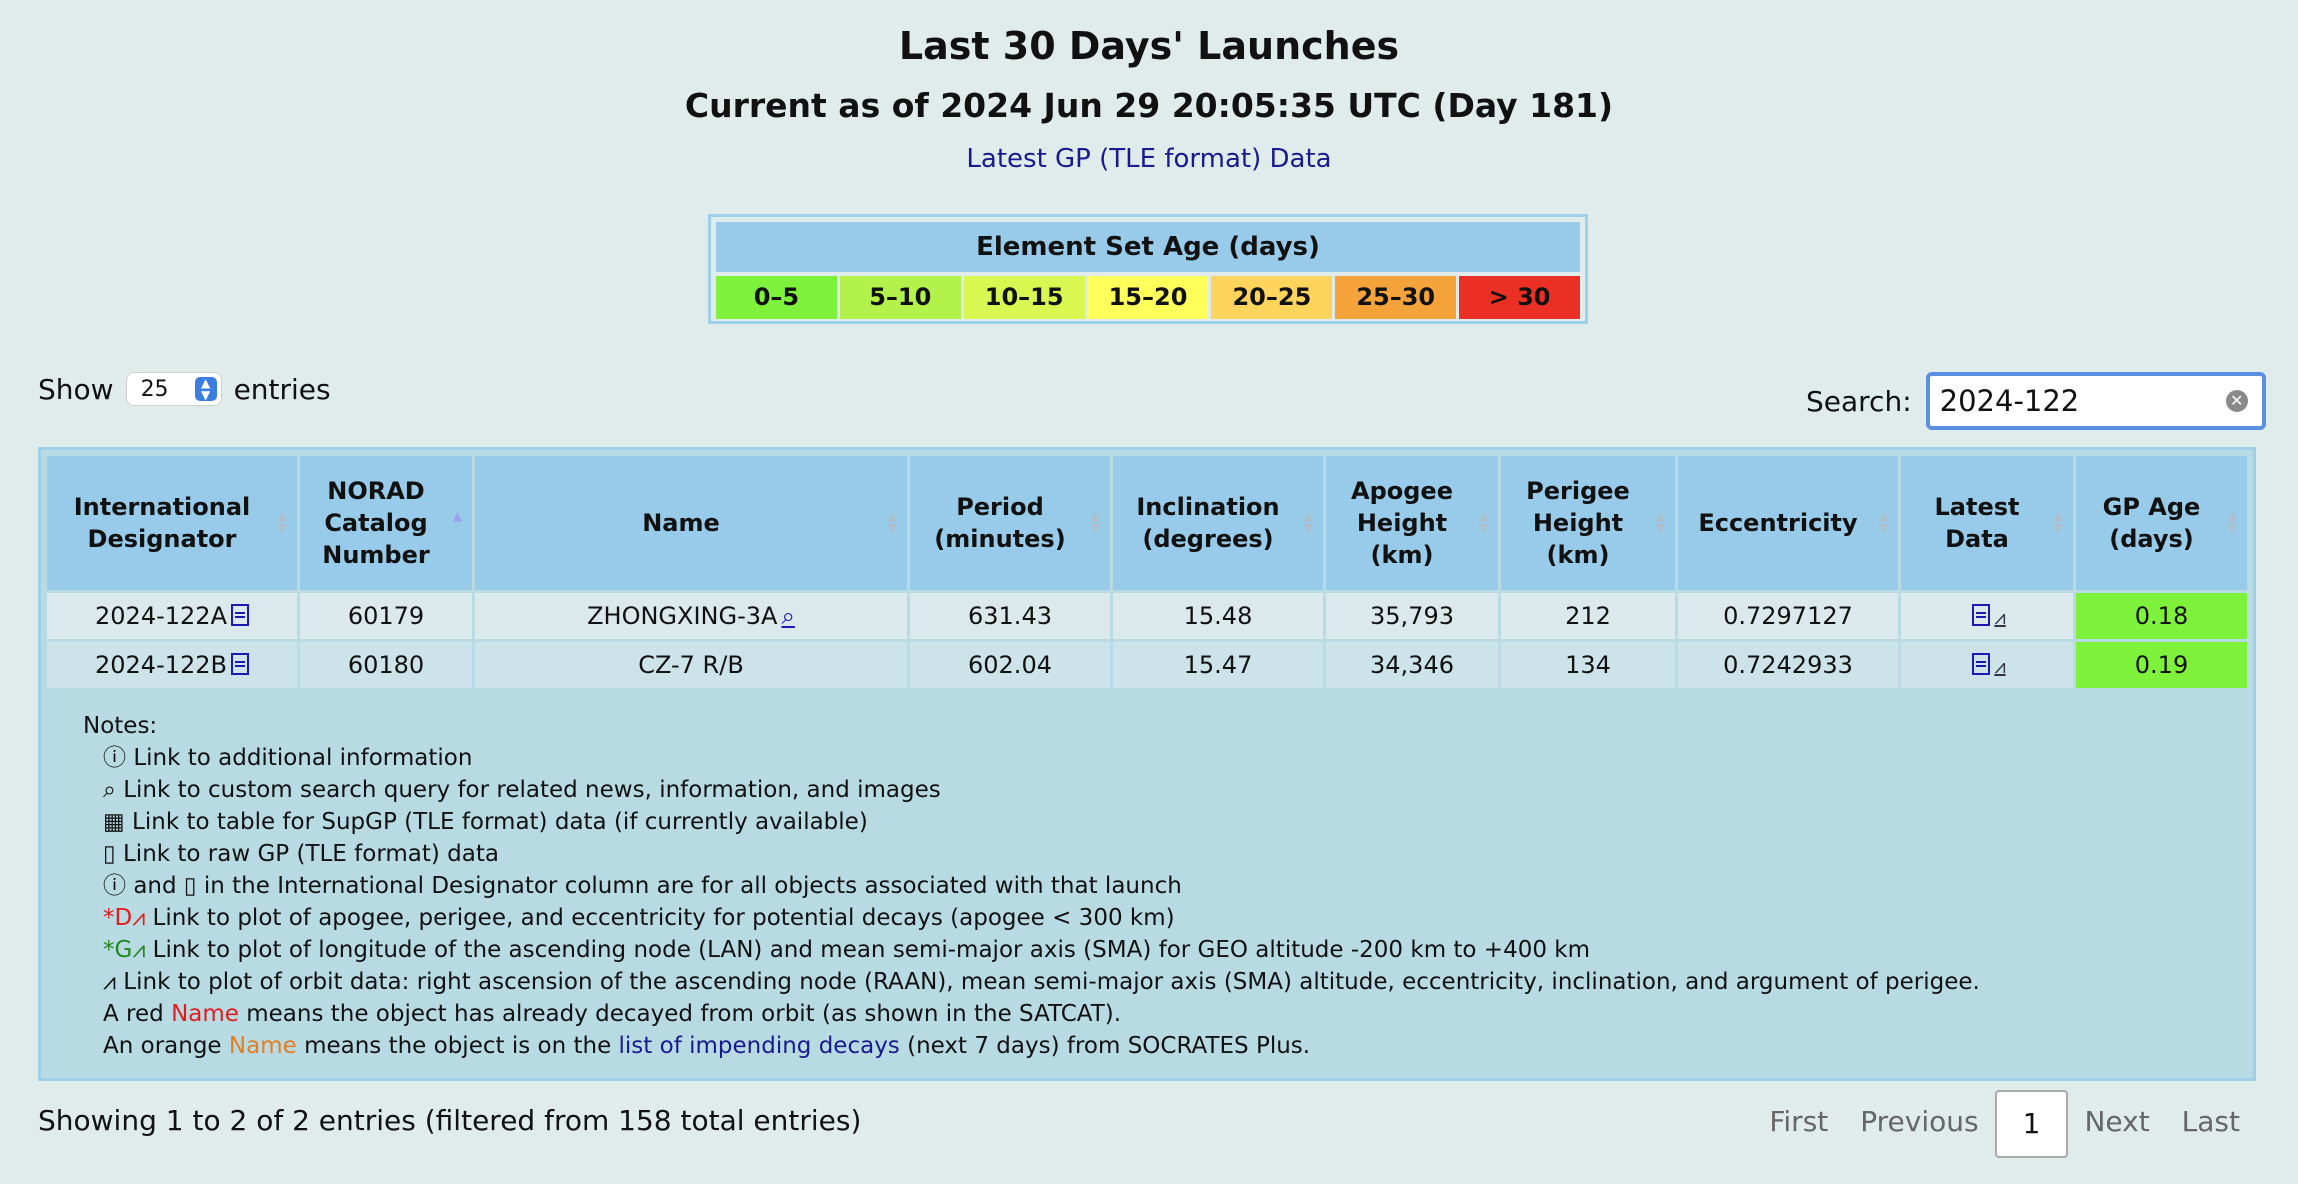 Image resolution: width=2298 pixels, height=1184 pixels. I want to click on note-info: ⓘ Link to additional information, so click(288, 758).